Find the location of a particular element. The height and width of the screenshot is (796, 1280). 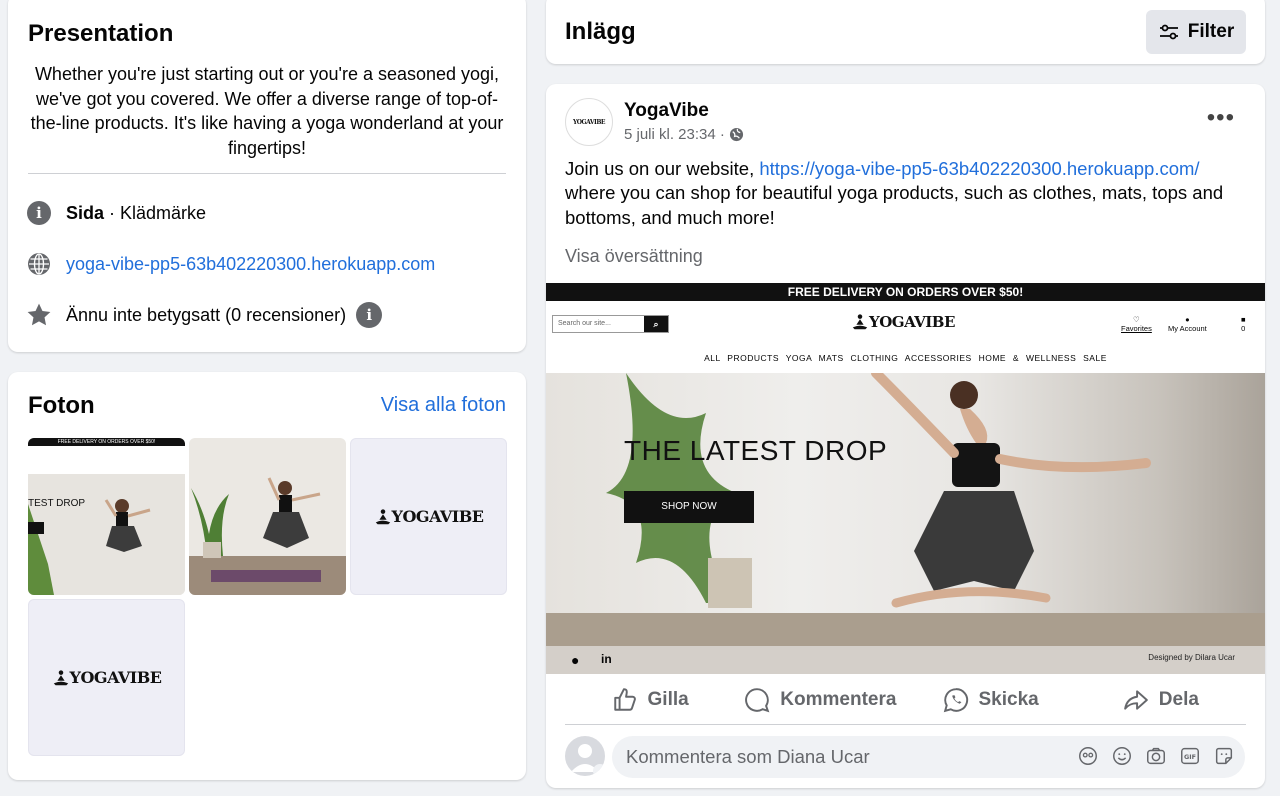

rating-info-icon: i is located at coordinates (369, 315).